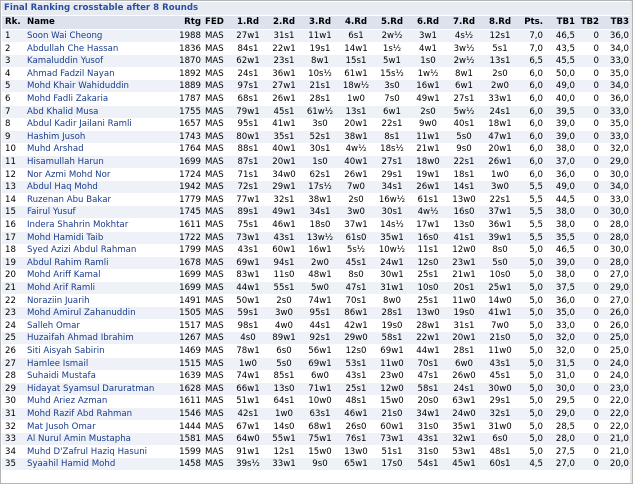 This screenshot has height=484, width=633. I want to click on cell-round-3: 34s1, so click(320, 212).